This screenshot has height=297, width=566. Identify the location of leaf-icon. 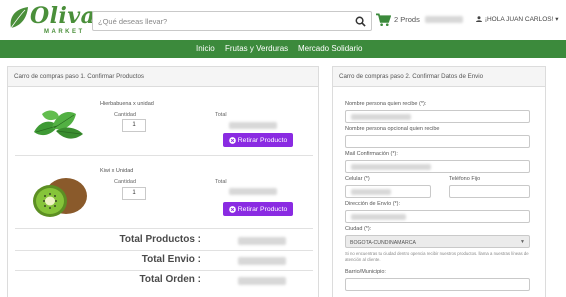
(19, 18).